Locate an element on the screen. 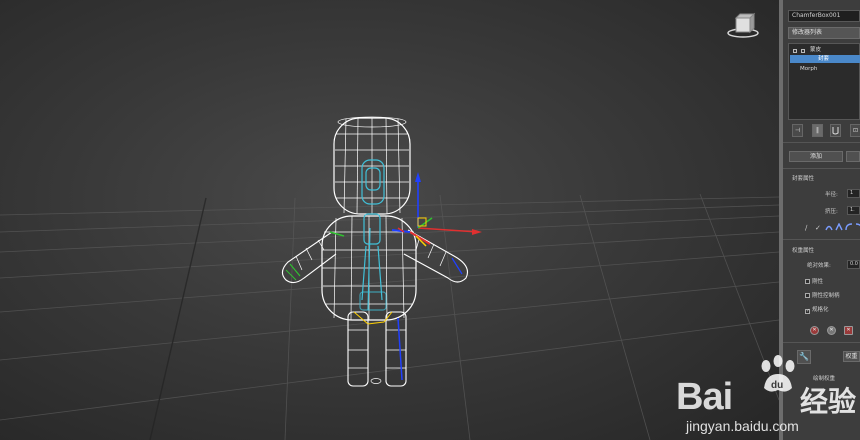  jingyan-text: 经验 is located at coordinates (828, 401).